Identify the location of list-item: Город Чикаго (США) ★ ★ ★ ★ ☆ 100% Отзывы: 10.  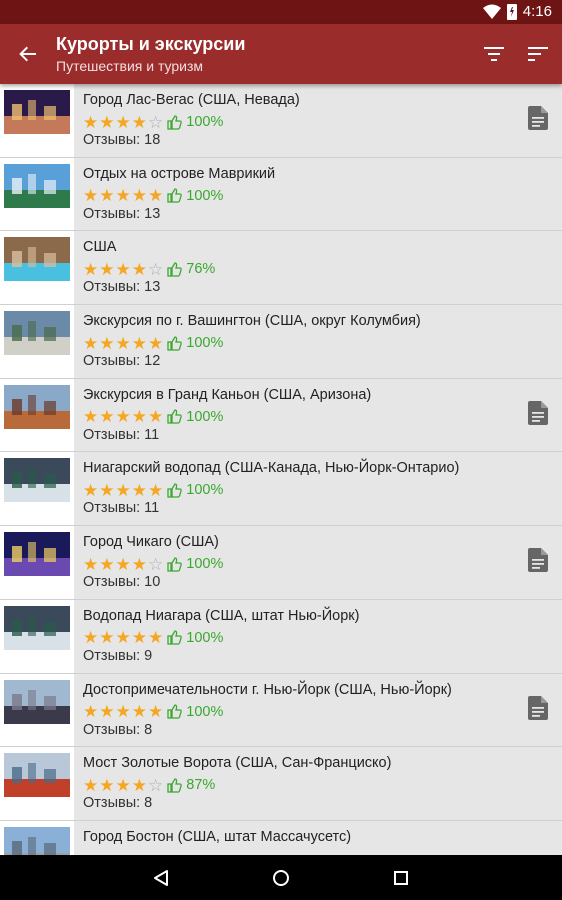
(281, 563).